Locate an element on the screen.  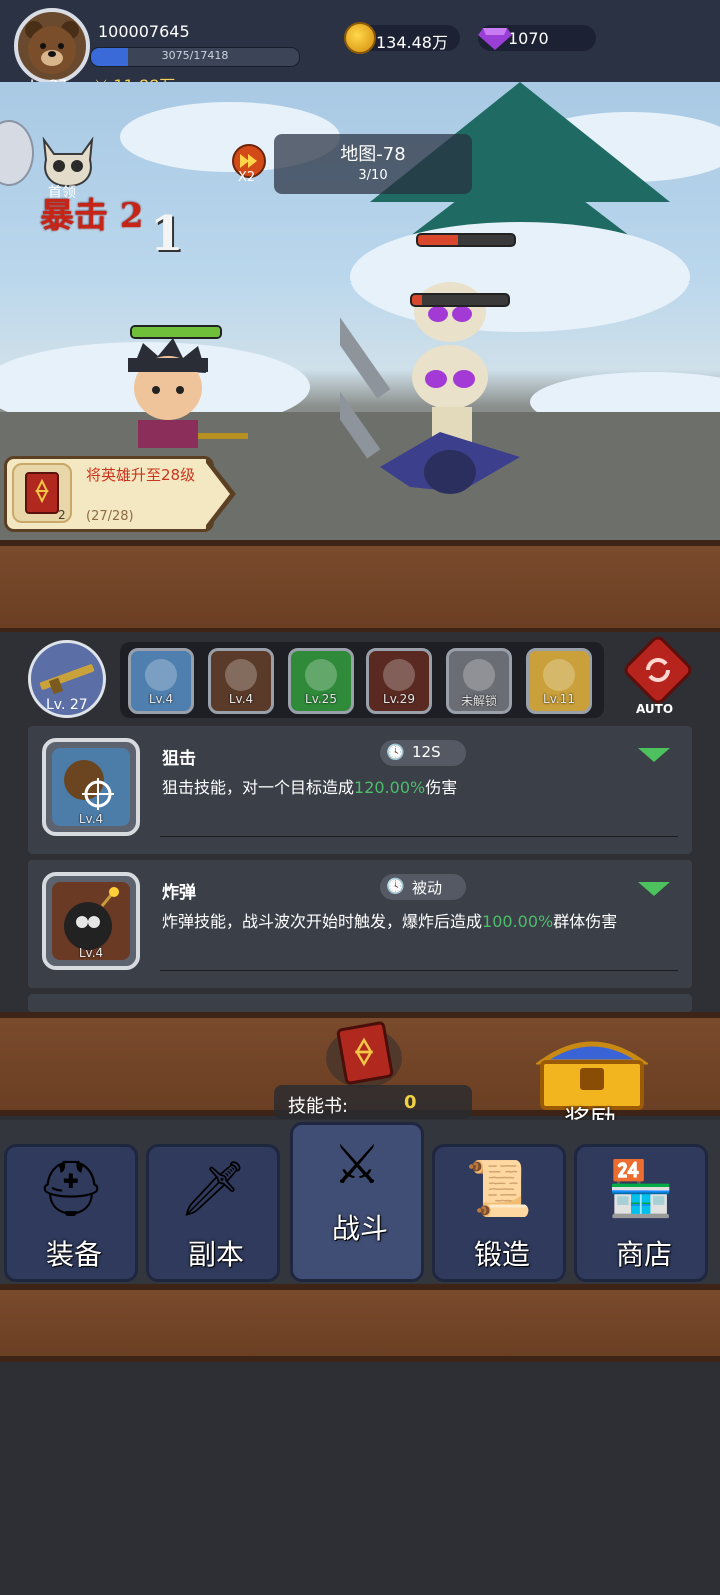
desc-highlight: 100.00% is located at coordinates (518, 921).